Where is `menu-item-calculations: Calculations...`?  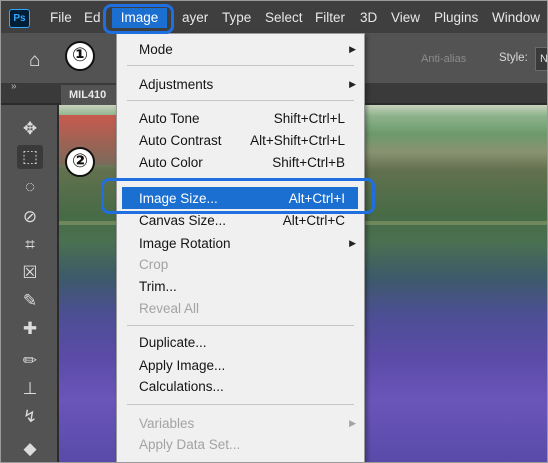 menu-item-calculations: Calculations... is located at coordinates (181, 386).